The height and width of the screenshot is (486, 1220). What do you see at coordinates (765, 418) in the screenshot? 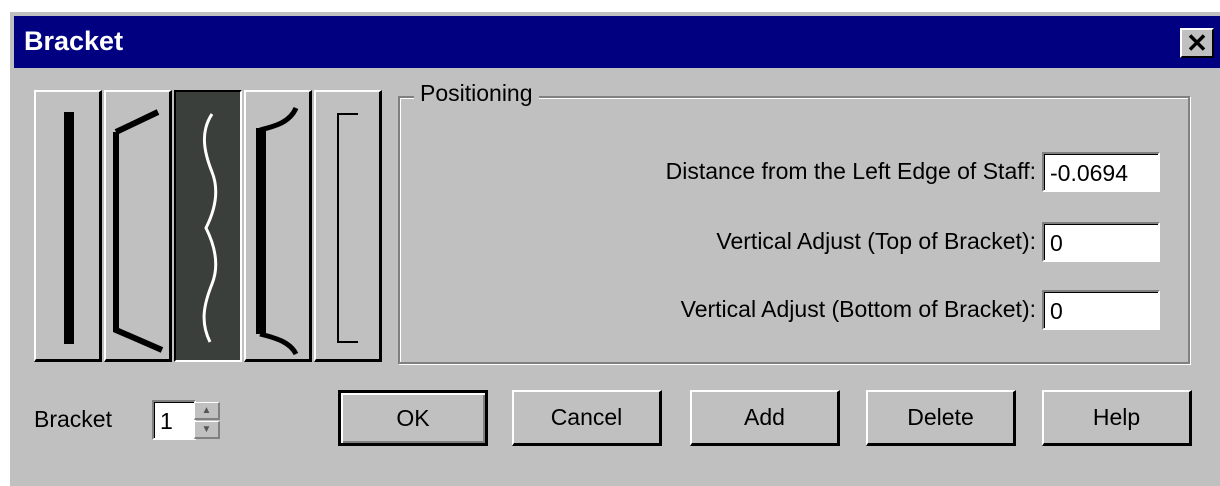
I see `add-button: Add` at bounding box center [765, 418].